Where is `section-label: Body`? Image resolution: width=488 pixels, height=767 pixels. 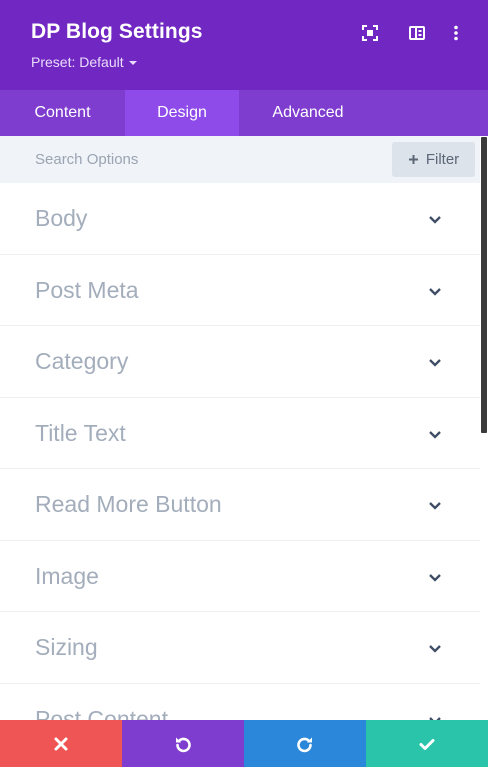
section-label: Body is located at coordinates (61, 218).